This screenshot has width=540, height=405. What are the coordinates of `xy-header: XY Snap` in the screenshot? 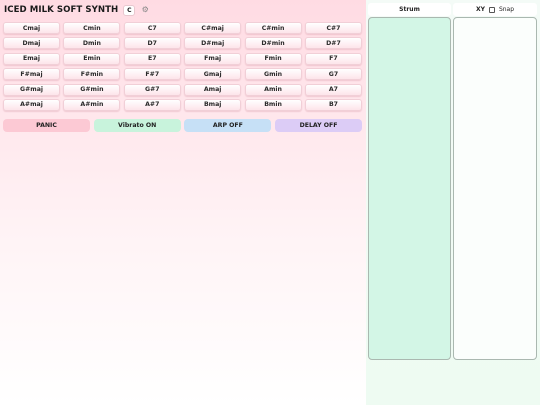 It's located at (495, 9).